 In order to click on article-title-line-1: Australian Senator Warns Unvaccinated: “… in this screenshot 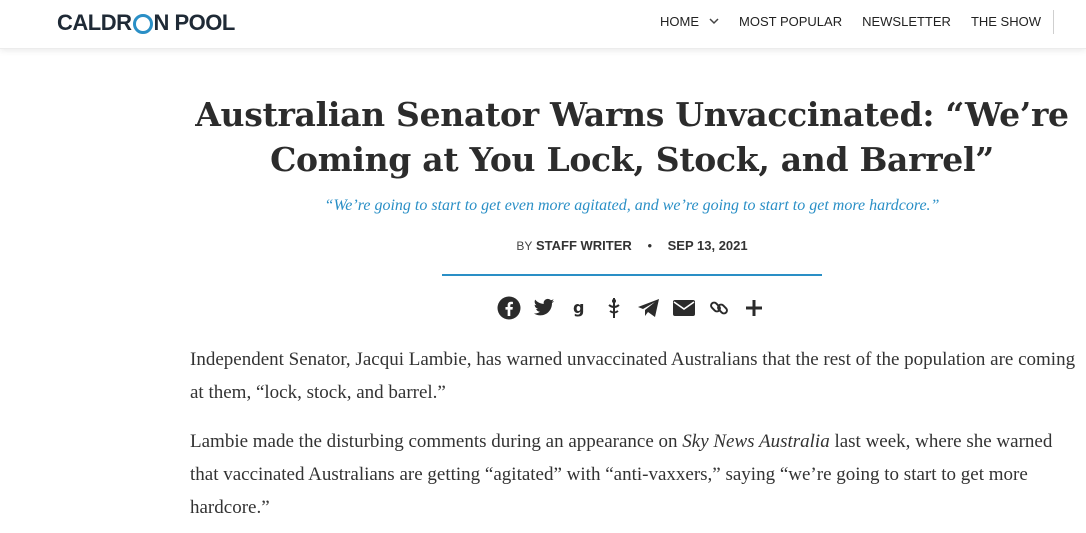, I will do `click(632, 114)`.